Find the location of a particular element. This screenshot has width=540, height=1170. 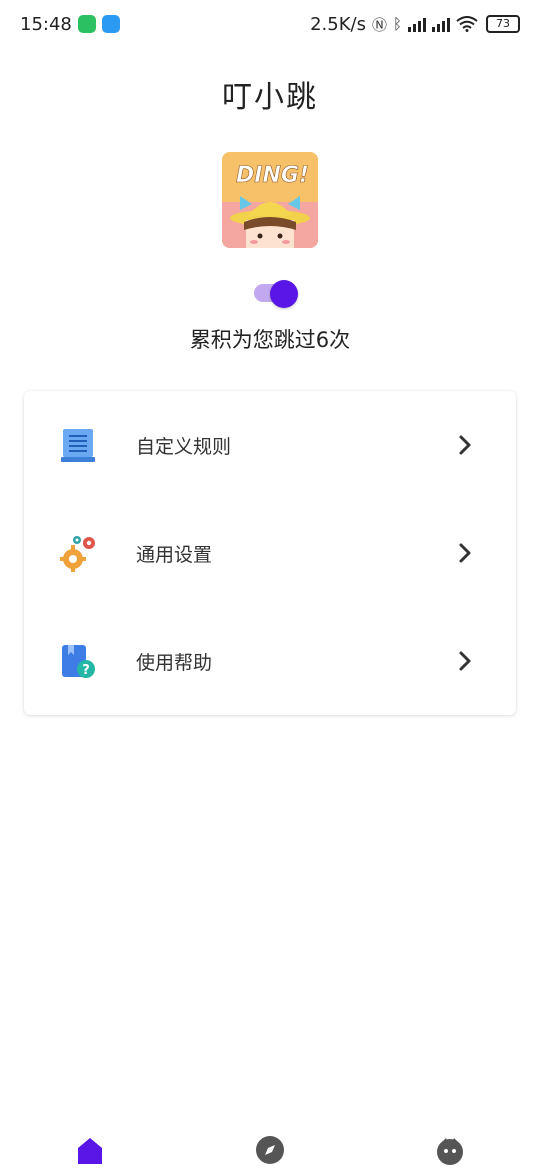

help-book-icon: ? is located at coordinates (78, 661).